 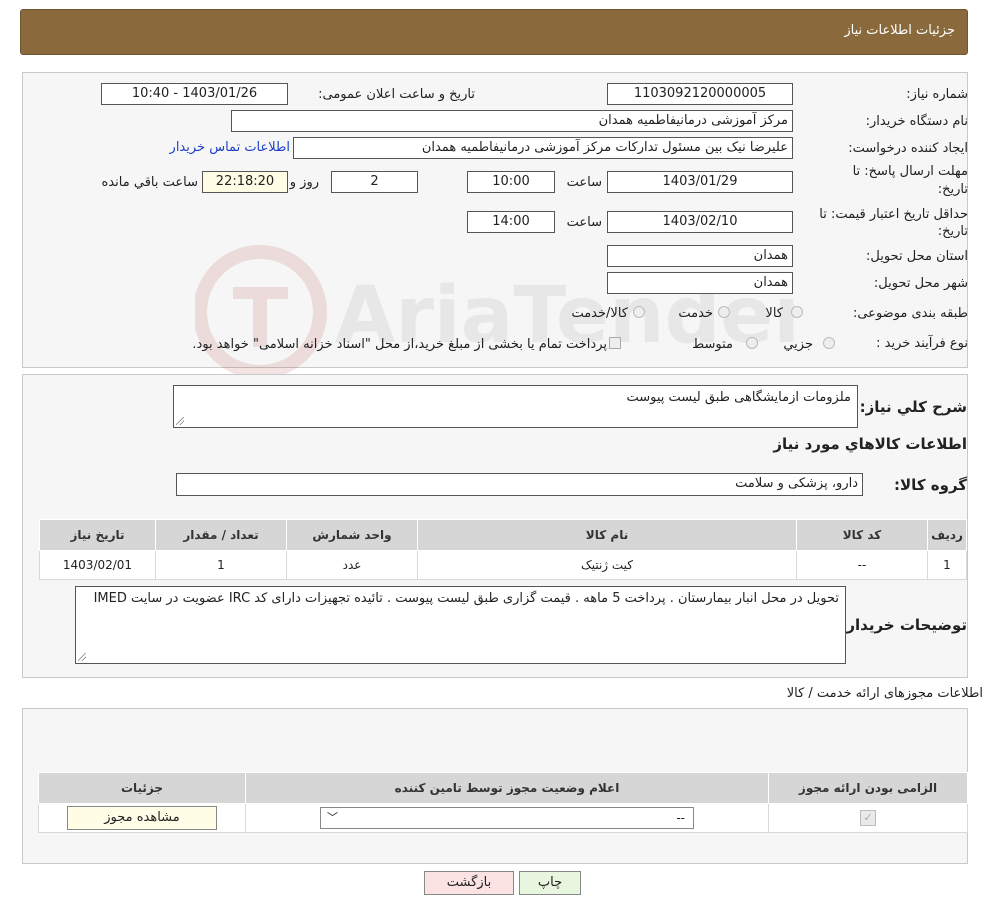 What do you see at coordinates (700, 182) in the screenshot?
I see `deadline-date-field: 1403/01/29` at bounding box center [700, 182].